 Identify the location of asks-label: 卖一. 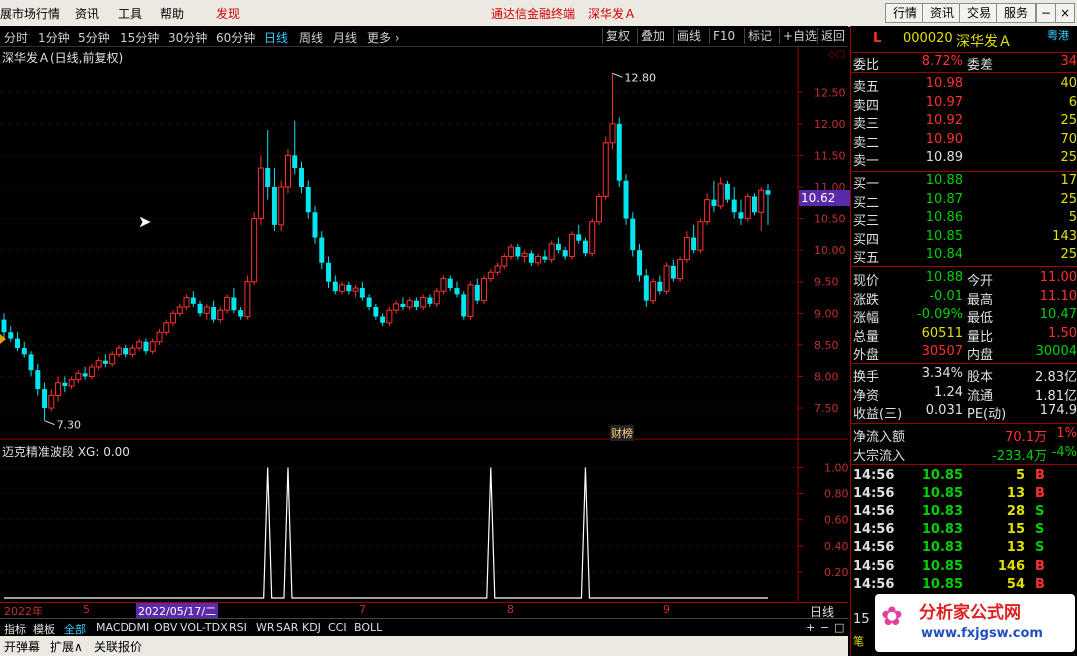
(866, 161).